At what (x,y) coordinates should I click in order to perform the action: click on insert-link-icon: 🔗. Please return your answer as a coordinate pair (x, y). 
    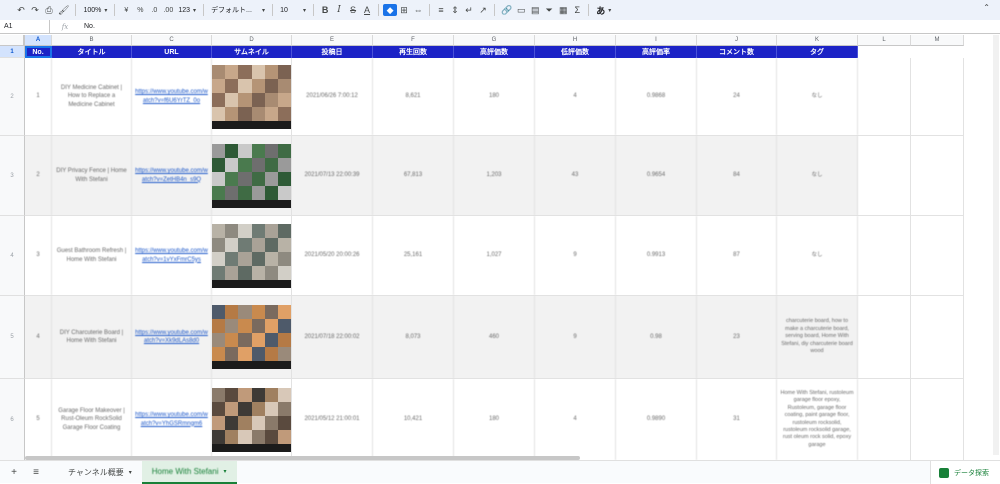
    Looking at the image, I should click on (506, 10).